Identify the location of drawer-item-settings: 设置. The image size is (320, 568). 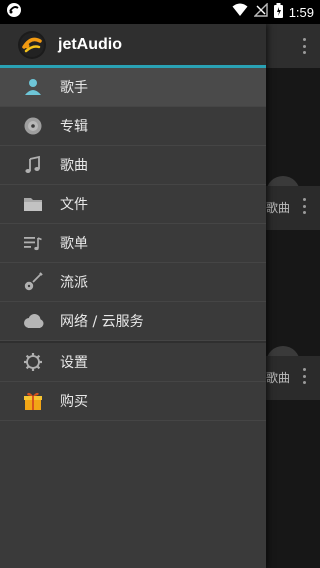
(133, 362).